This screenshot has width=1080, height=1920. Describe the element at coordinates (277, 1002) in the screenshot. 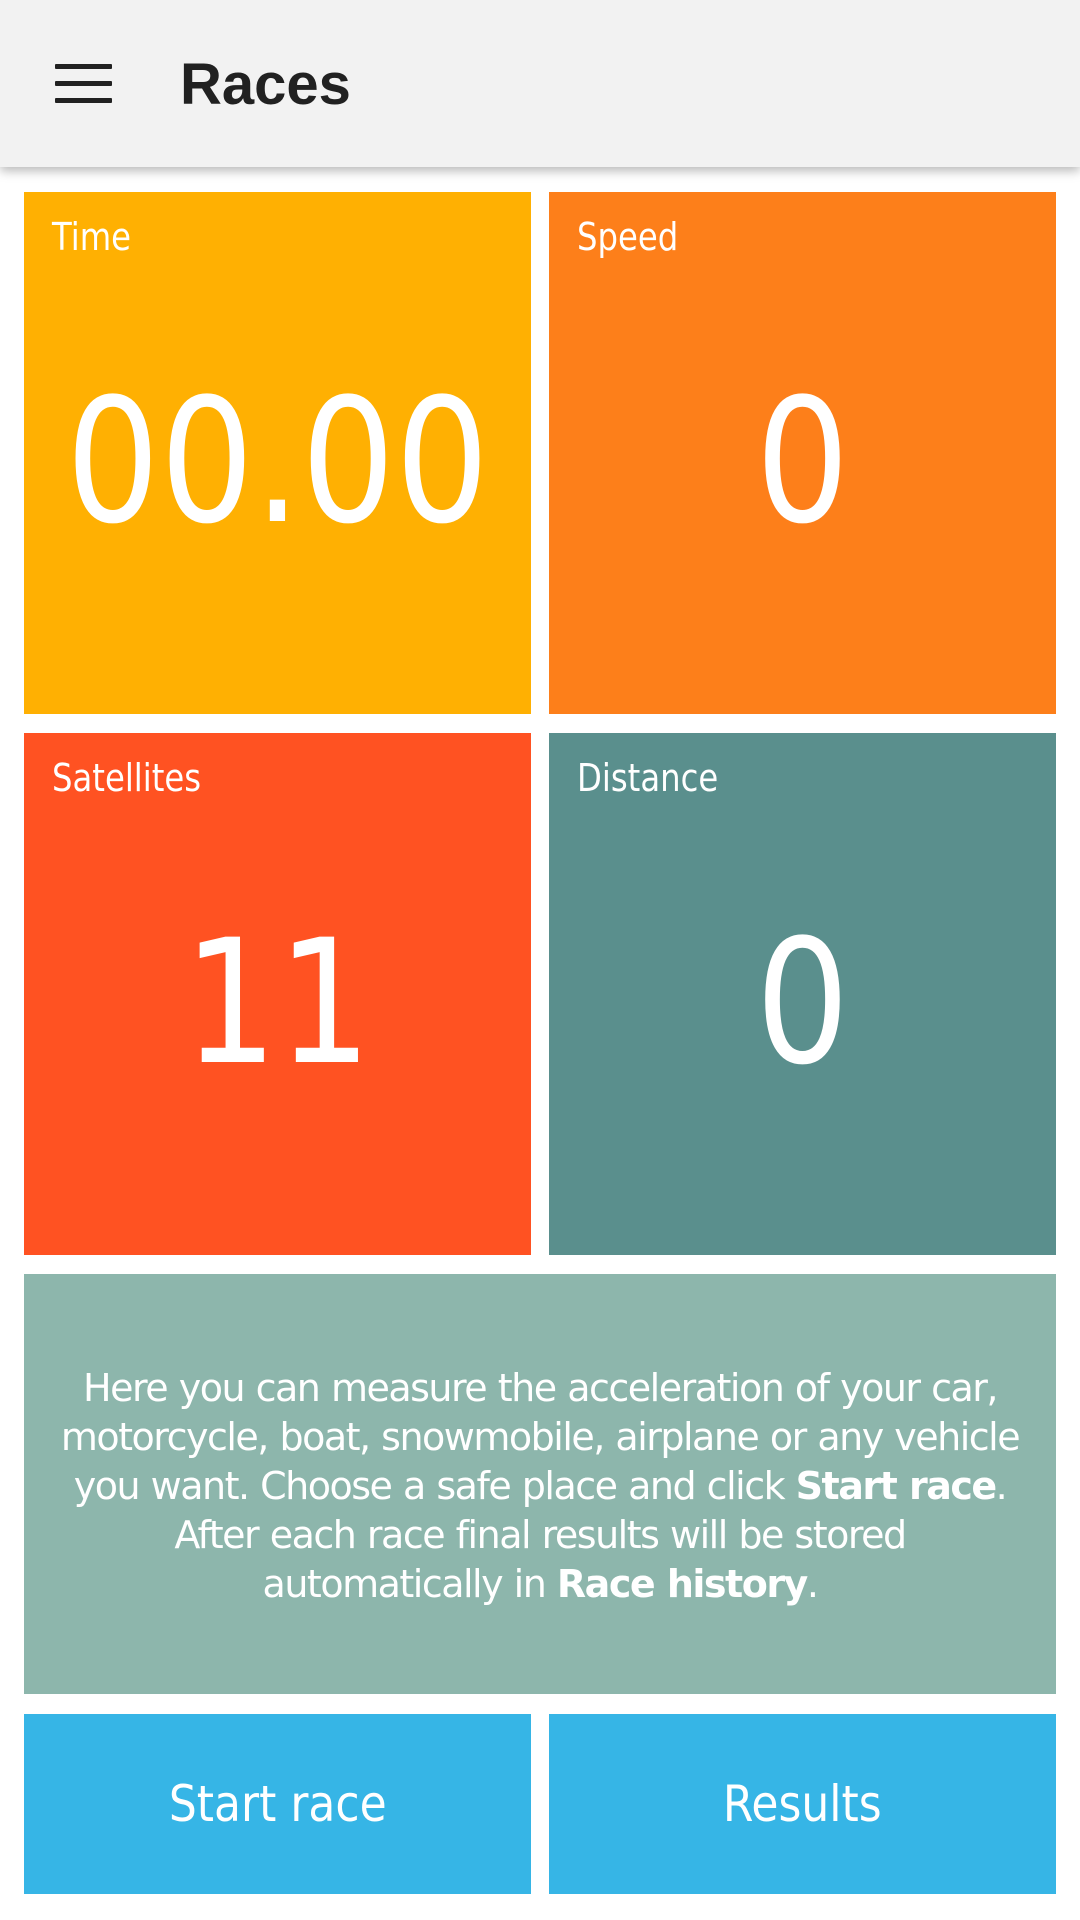

I see `satellites-value: 11` at that location.